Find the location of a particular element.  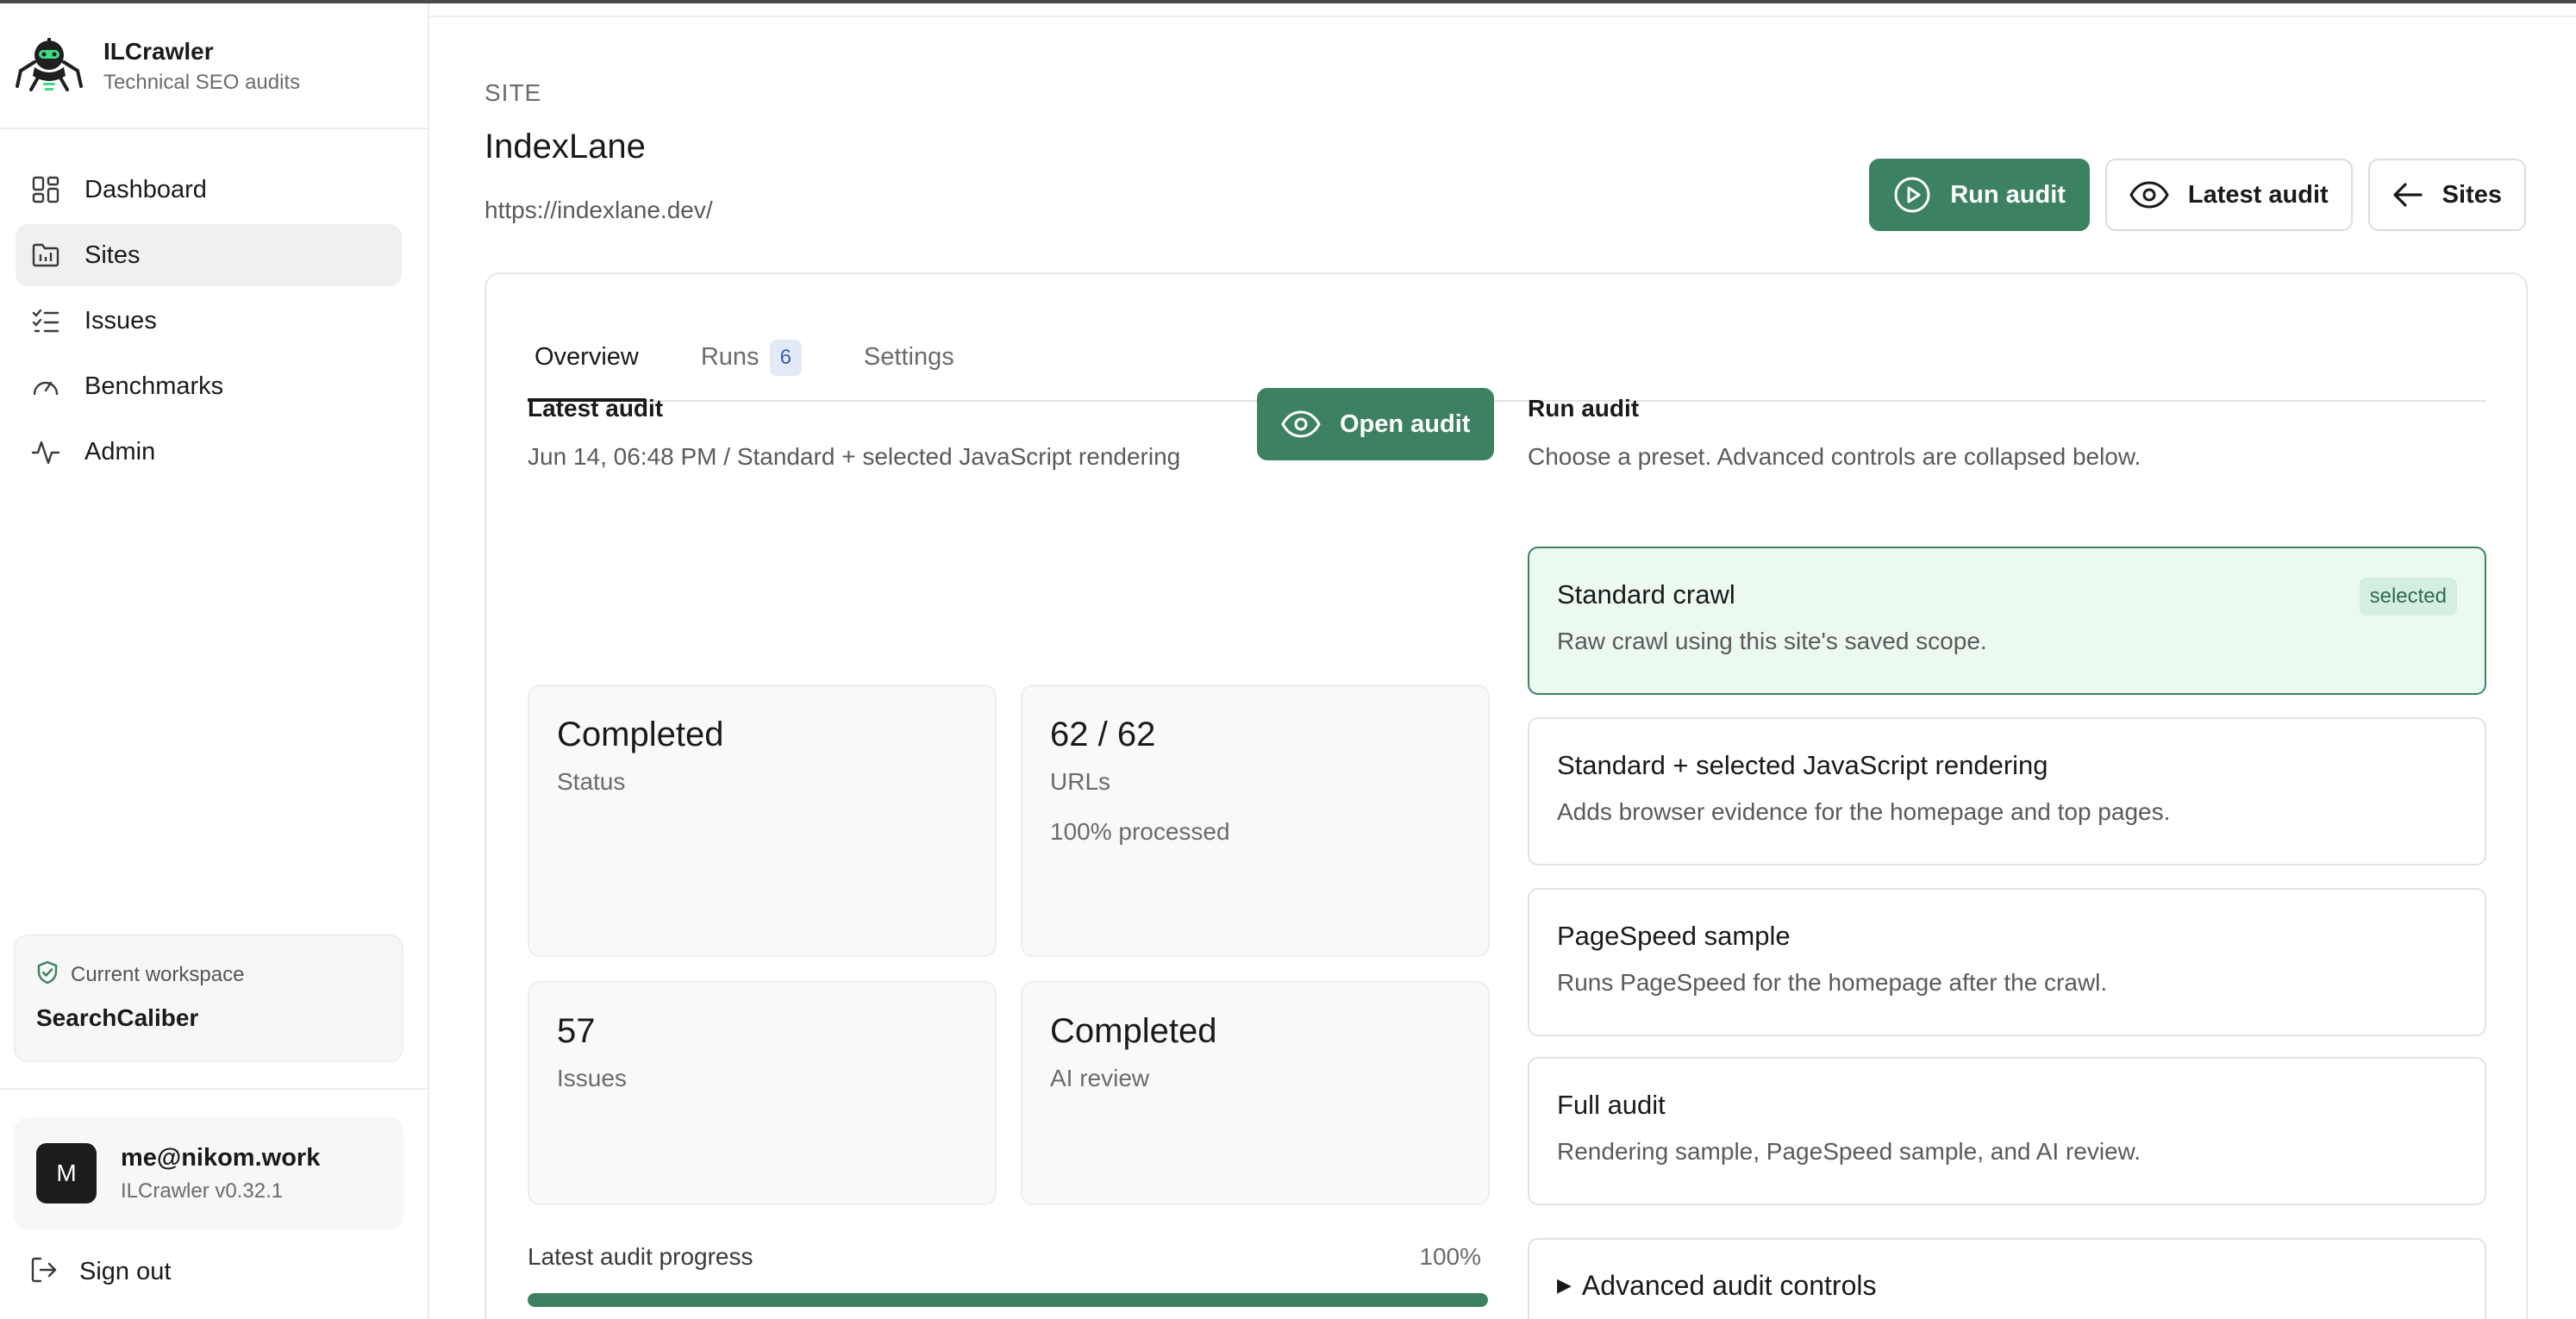

advanced-controls-toggle: ▶ Advanced audit controls is located at coordinates (2007, 1278).